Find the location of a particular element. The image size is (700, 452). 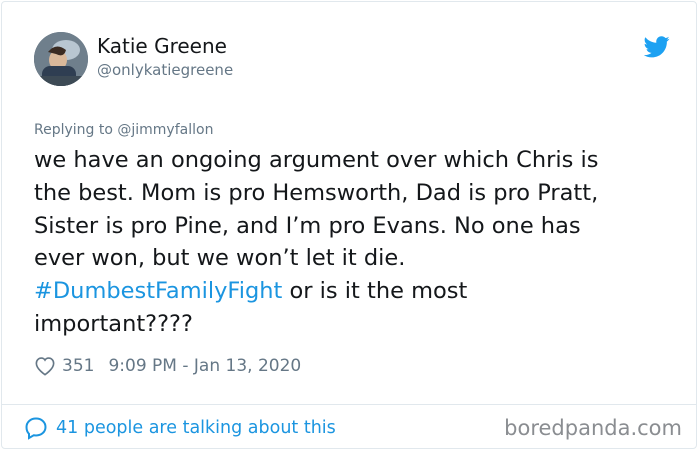

tweet-text-line: ever won, but we won’t let it die. is located at coordinates (220, 258).